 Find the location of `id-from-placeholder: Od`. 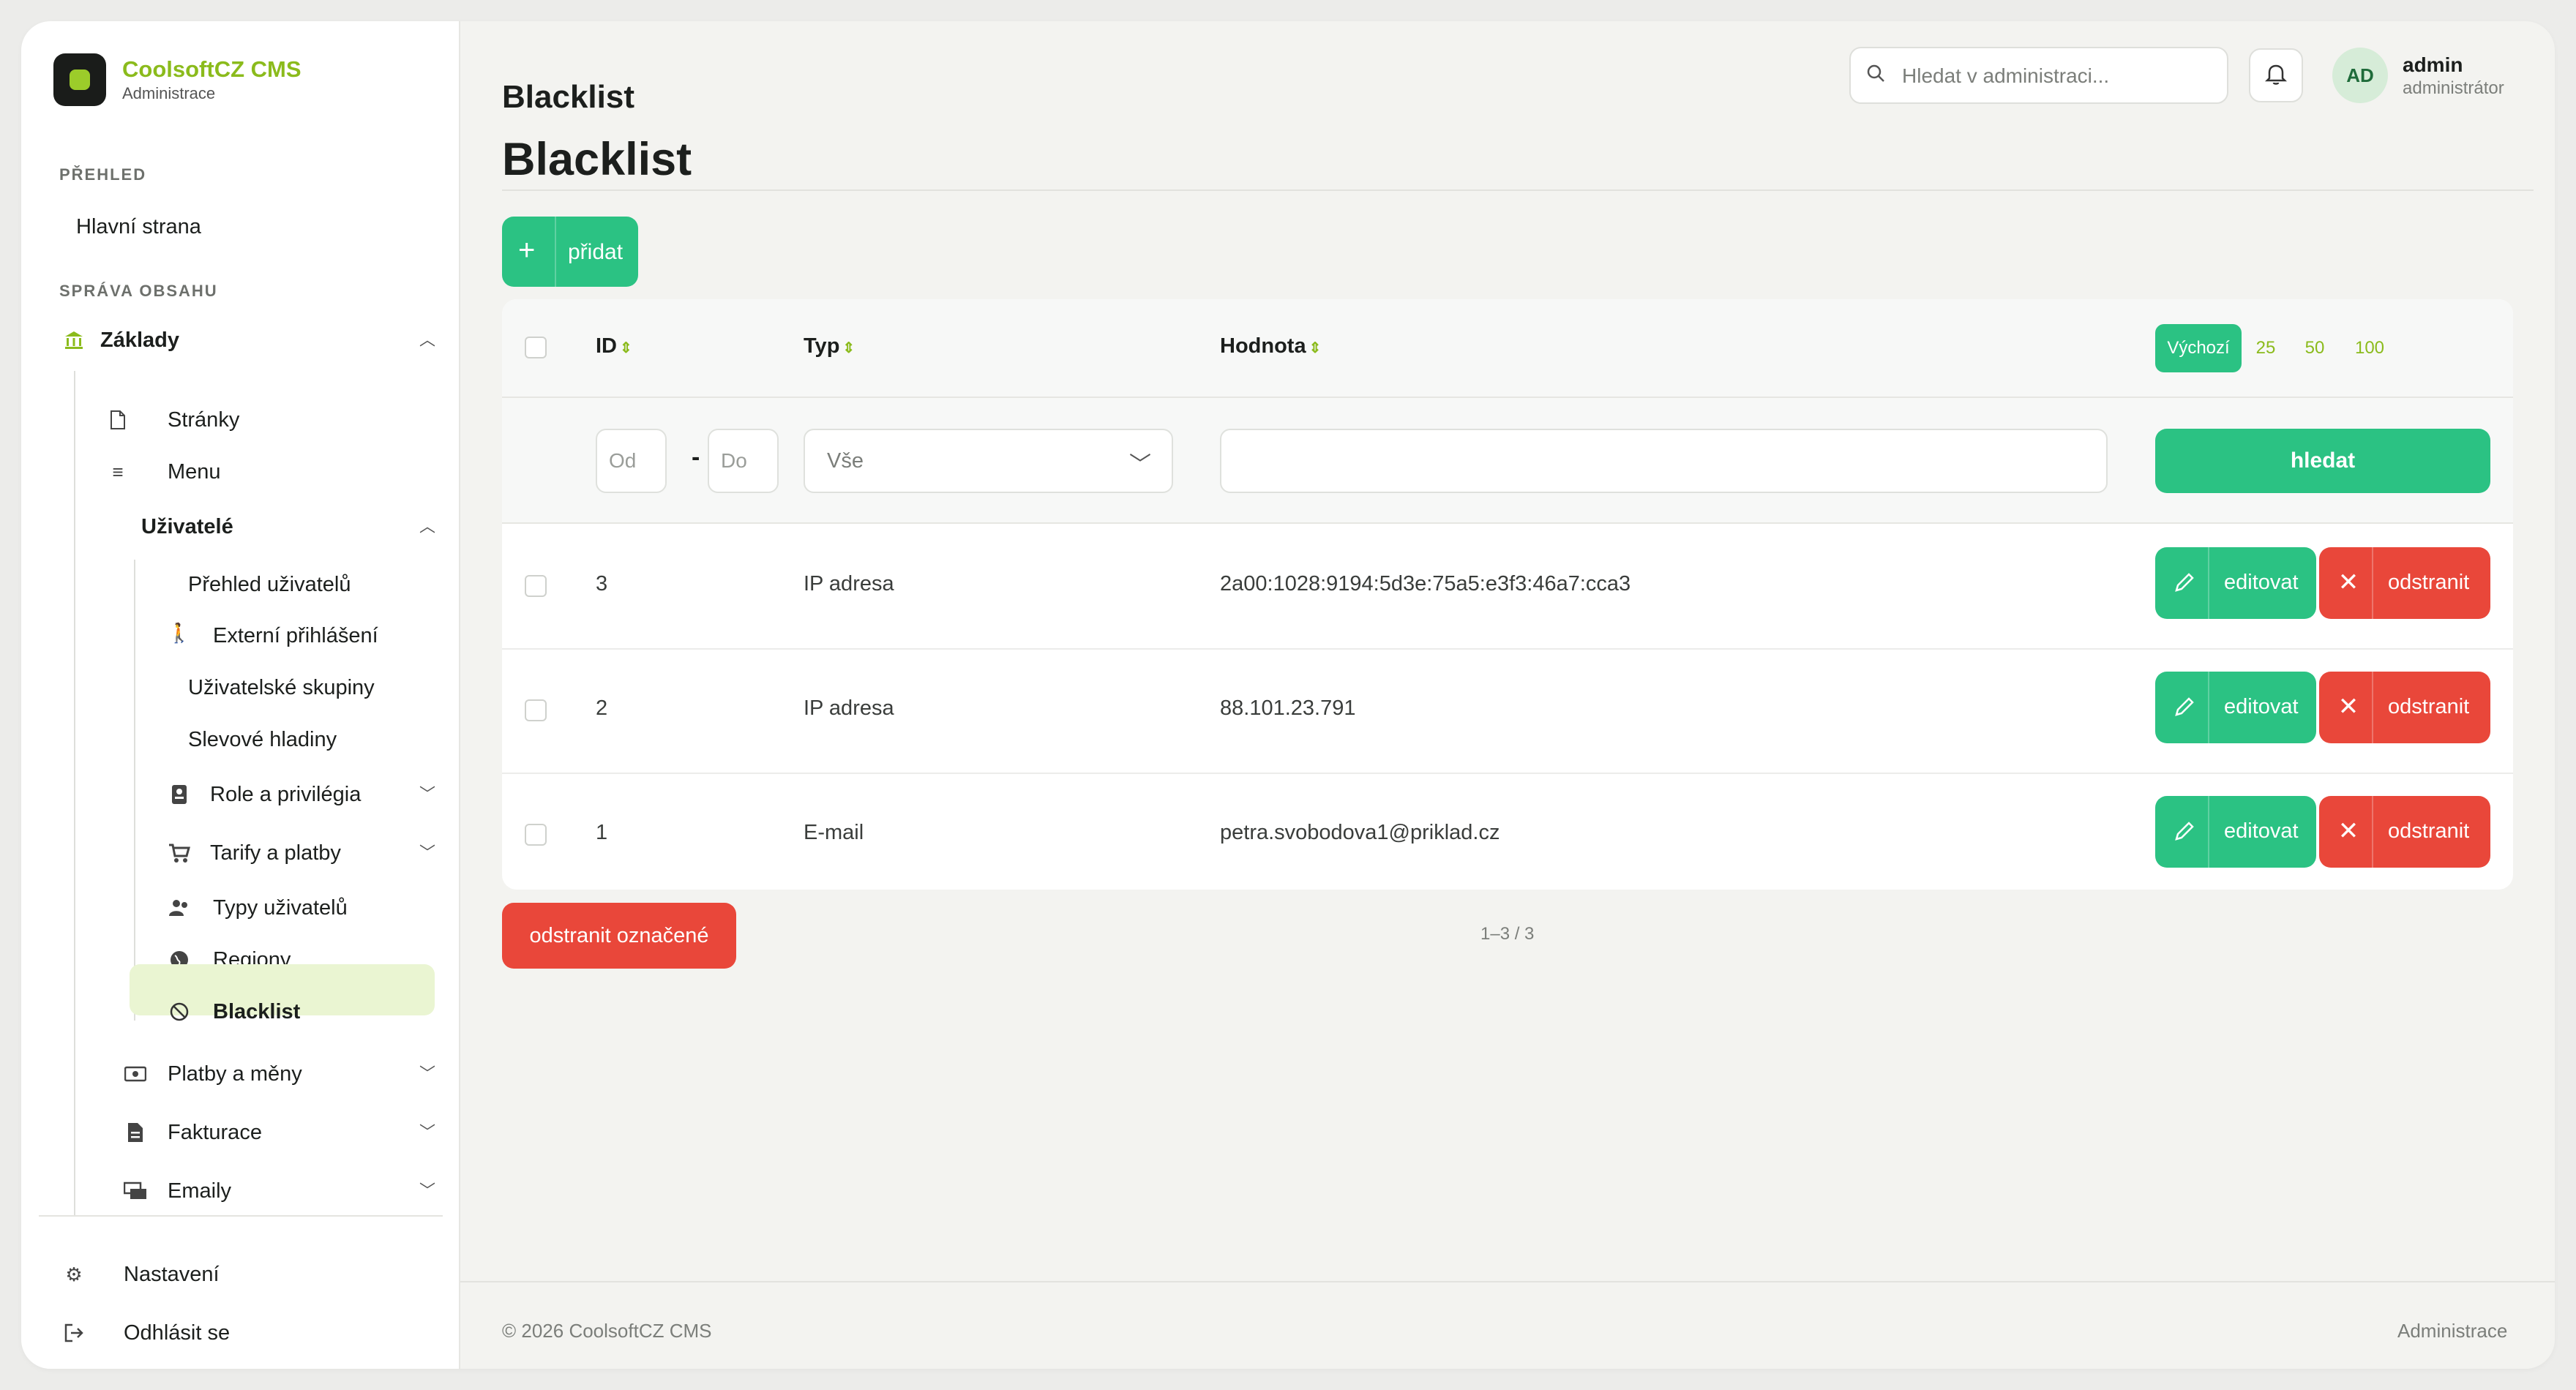

id-from-placeholder: Od is located at coordinates (623, 460).